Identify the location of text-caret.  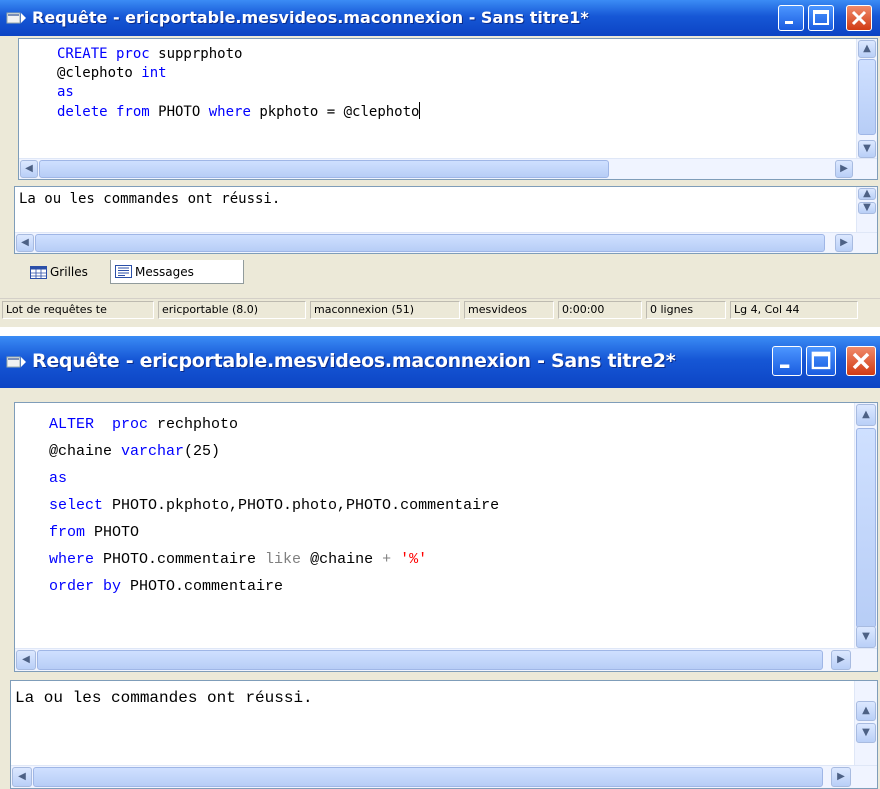
(420, 110).